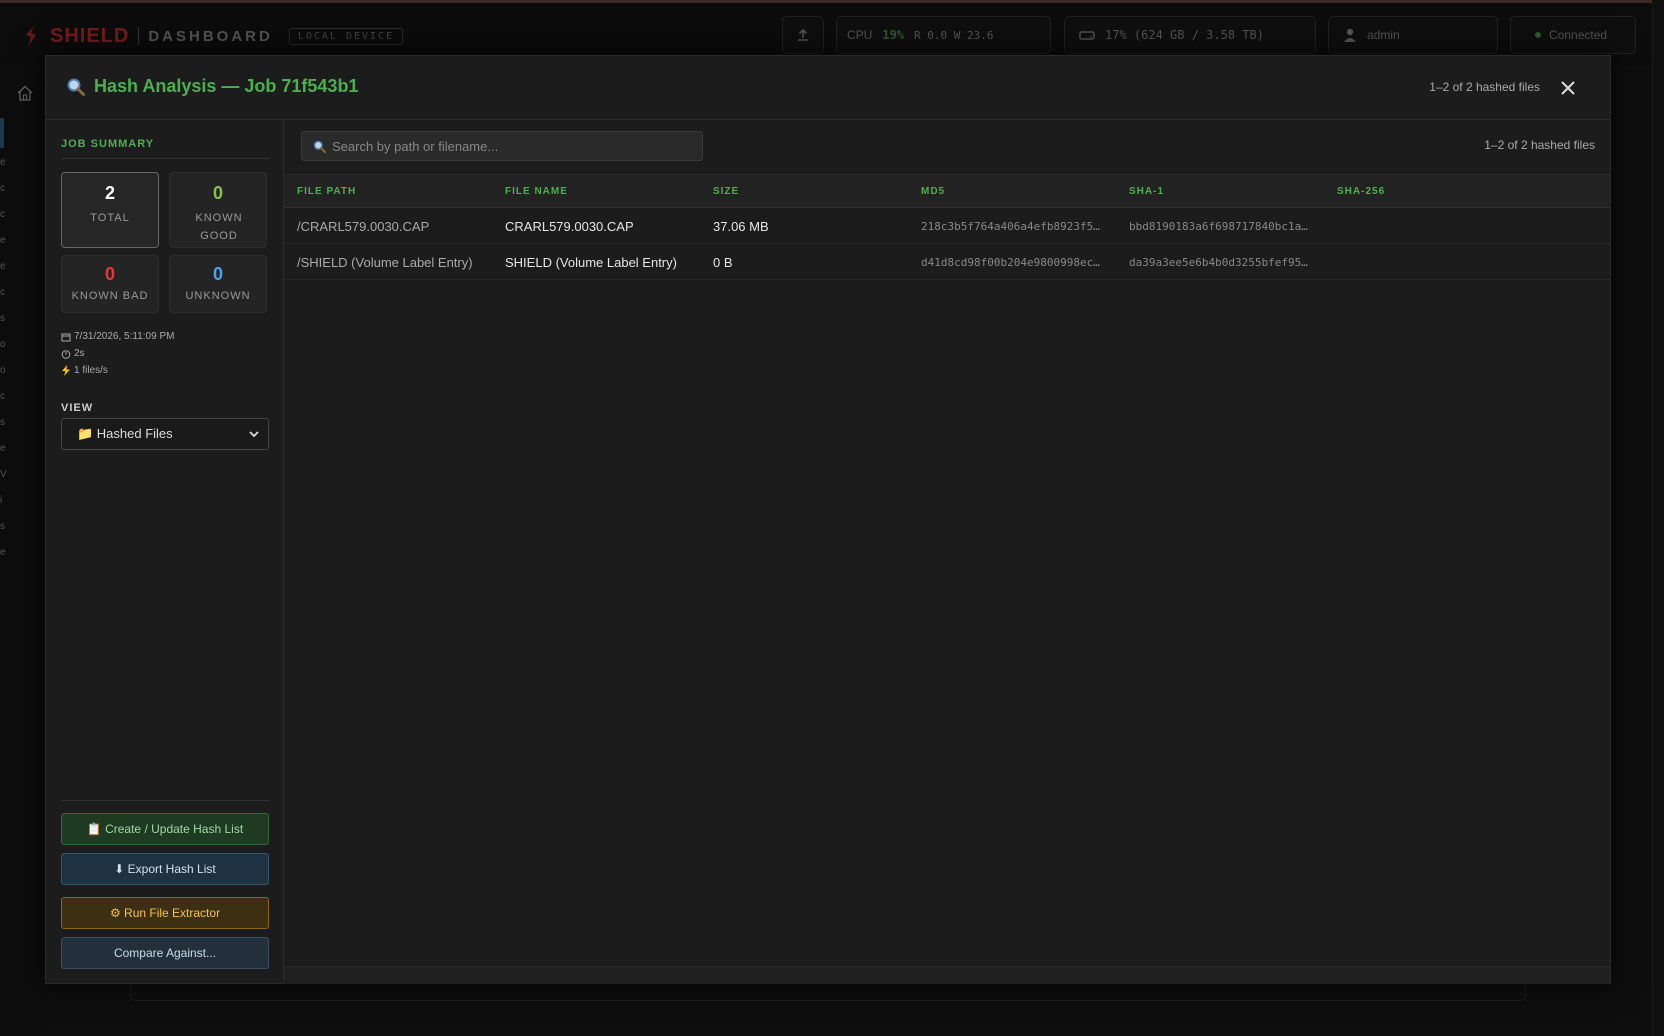  I want to click on search-input, so click(502, 146).